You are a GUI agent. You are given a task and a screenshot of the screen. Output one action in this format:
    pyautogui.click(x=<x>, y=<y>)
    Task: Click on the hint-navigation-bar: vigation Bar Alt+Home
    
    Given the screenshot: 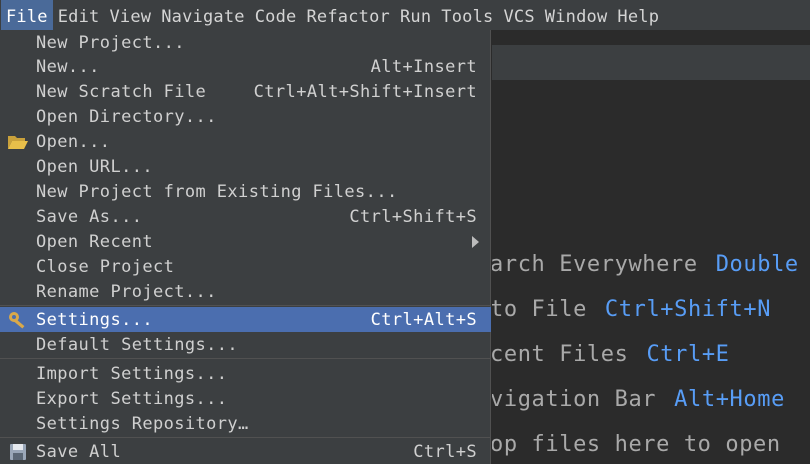 What is the action you would take?
    pyautogui.click(x=638, y=399)
    